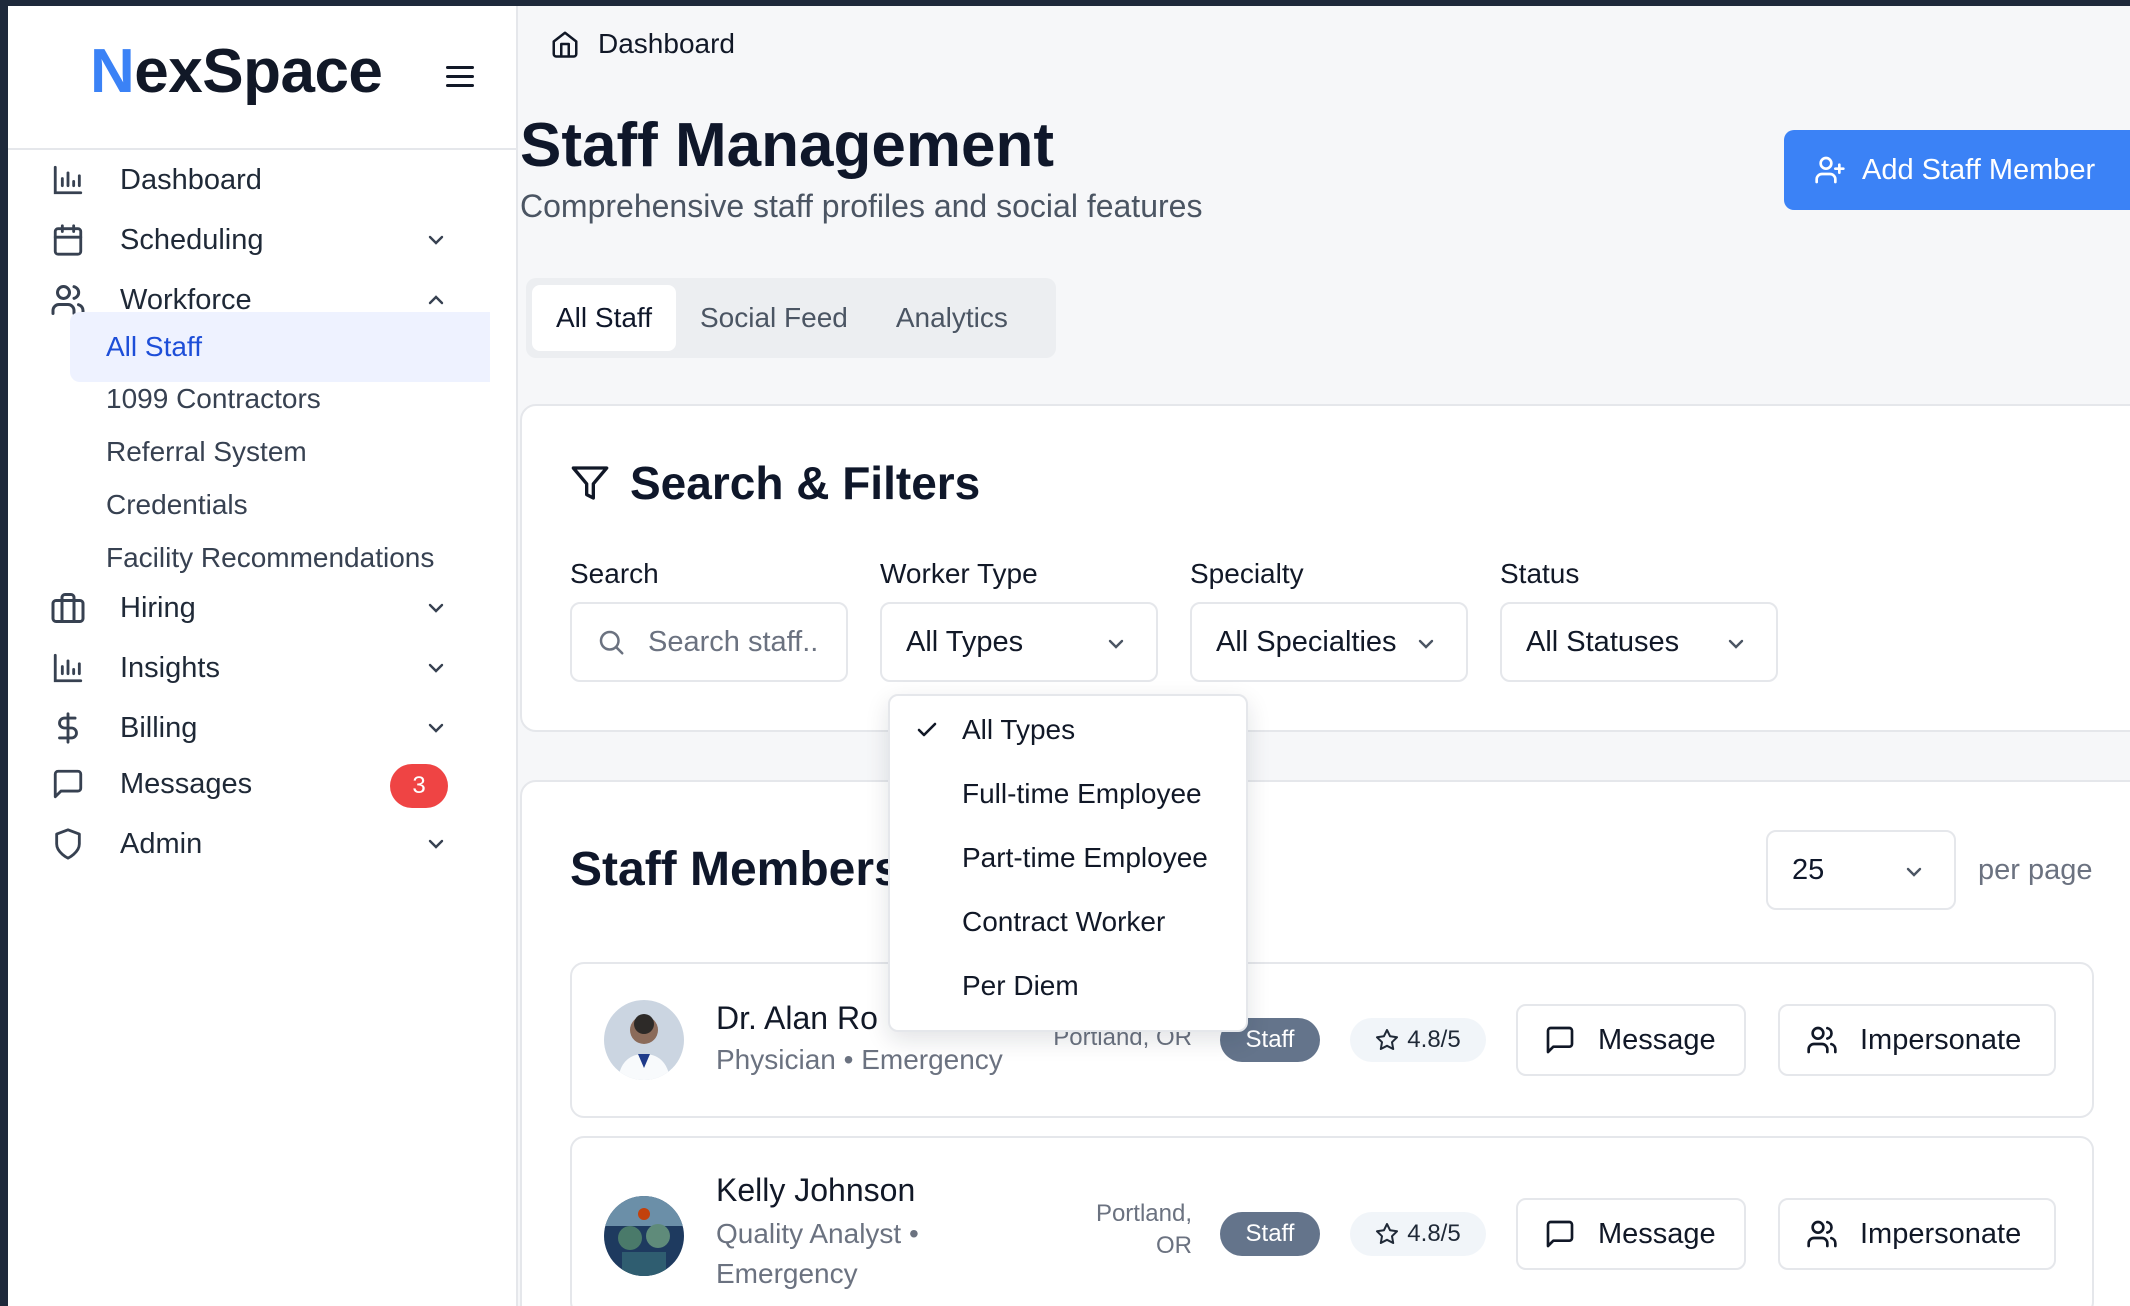 Image resolution: width=2130 pixels, height=1306 pixels. Describe the element at coordinates (159, 727) in the screenshot. I see `sidebar-item-label: Billing` at that location.